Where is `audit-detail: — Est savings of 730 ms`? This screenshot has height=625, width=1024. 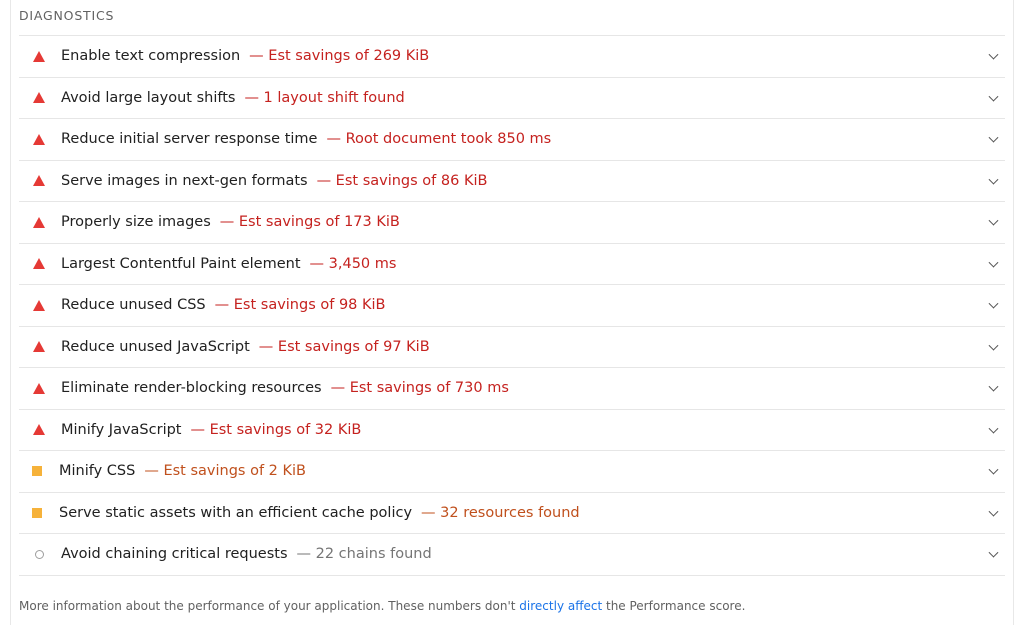 audit-detail: — Est savings of 730 ms is located at coordinates (419, 388).